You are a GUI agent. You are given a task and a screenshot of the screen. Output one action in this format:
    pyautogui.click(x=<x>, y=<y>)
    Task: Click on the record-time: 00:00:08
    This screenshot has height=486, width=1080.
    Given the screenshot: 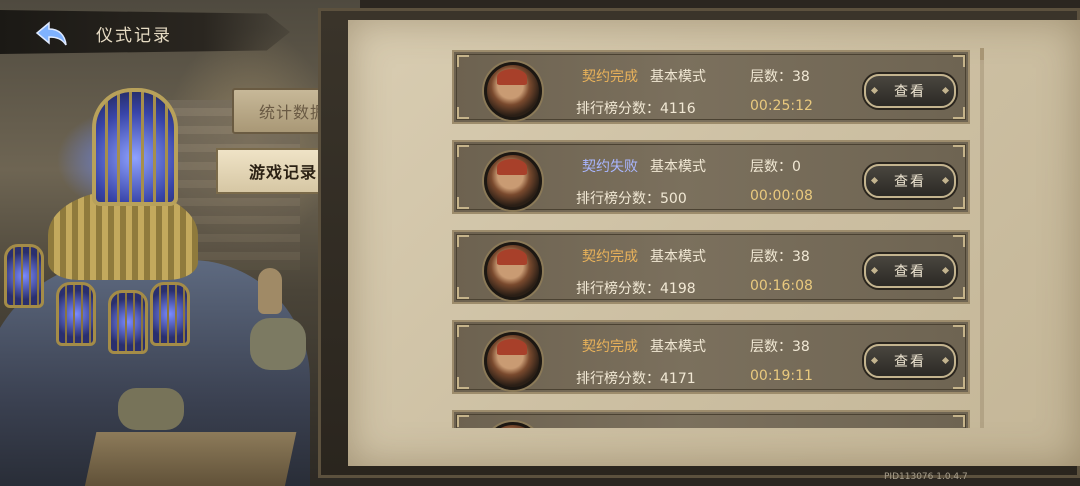 What is the action you would take?
    pyautogui.click(x=781, y=196)
    